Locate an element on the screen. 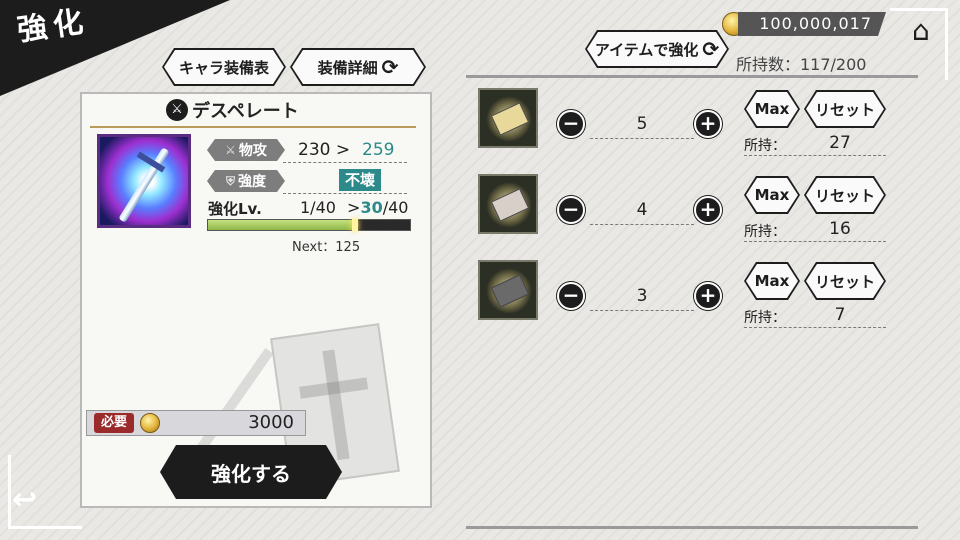 The height and width of the screenshot is (540, 960). level-progress-marker is located at coordinates (355, 225).